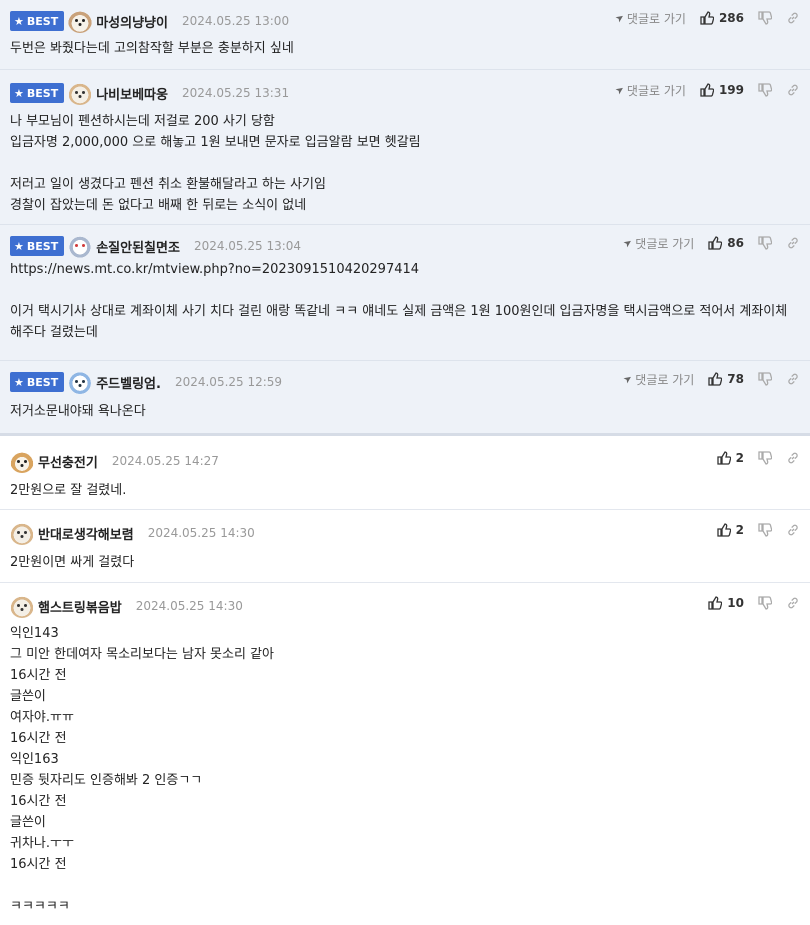  Describe the element at coordinates (80, 246) in the screenshot. I see `robot-icon` at that location.